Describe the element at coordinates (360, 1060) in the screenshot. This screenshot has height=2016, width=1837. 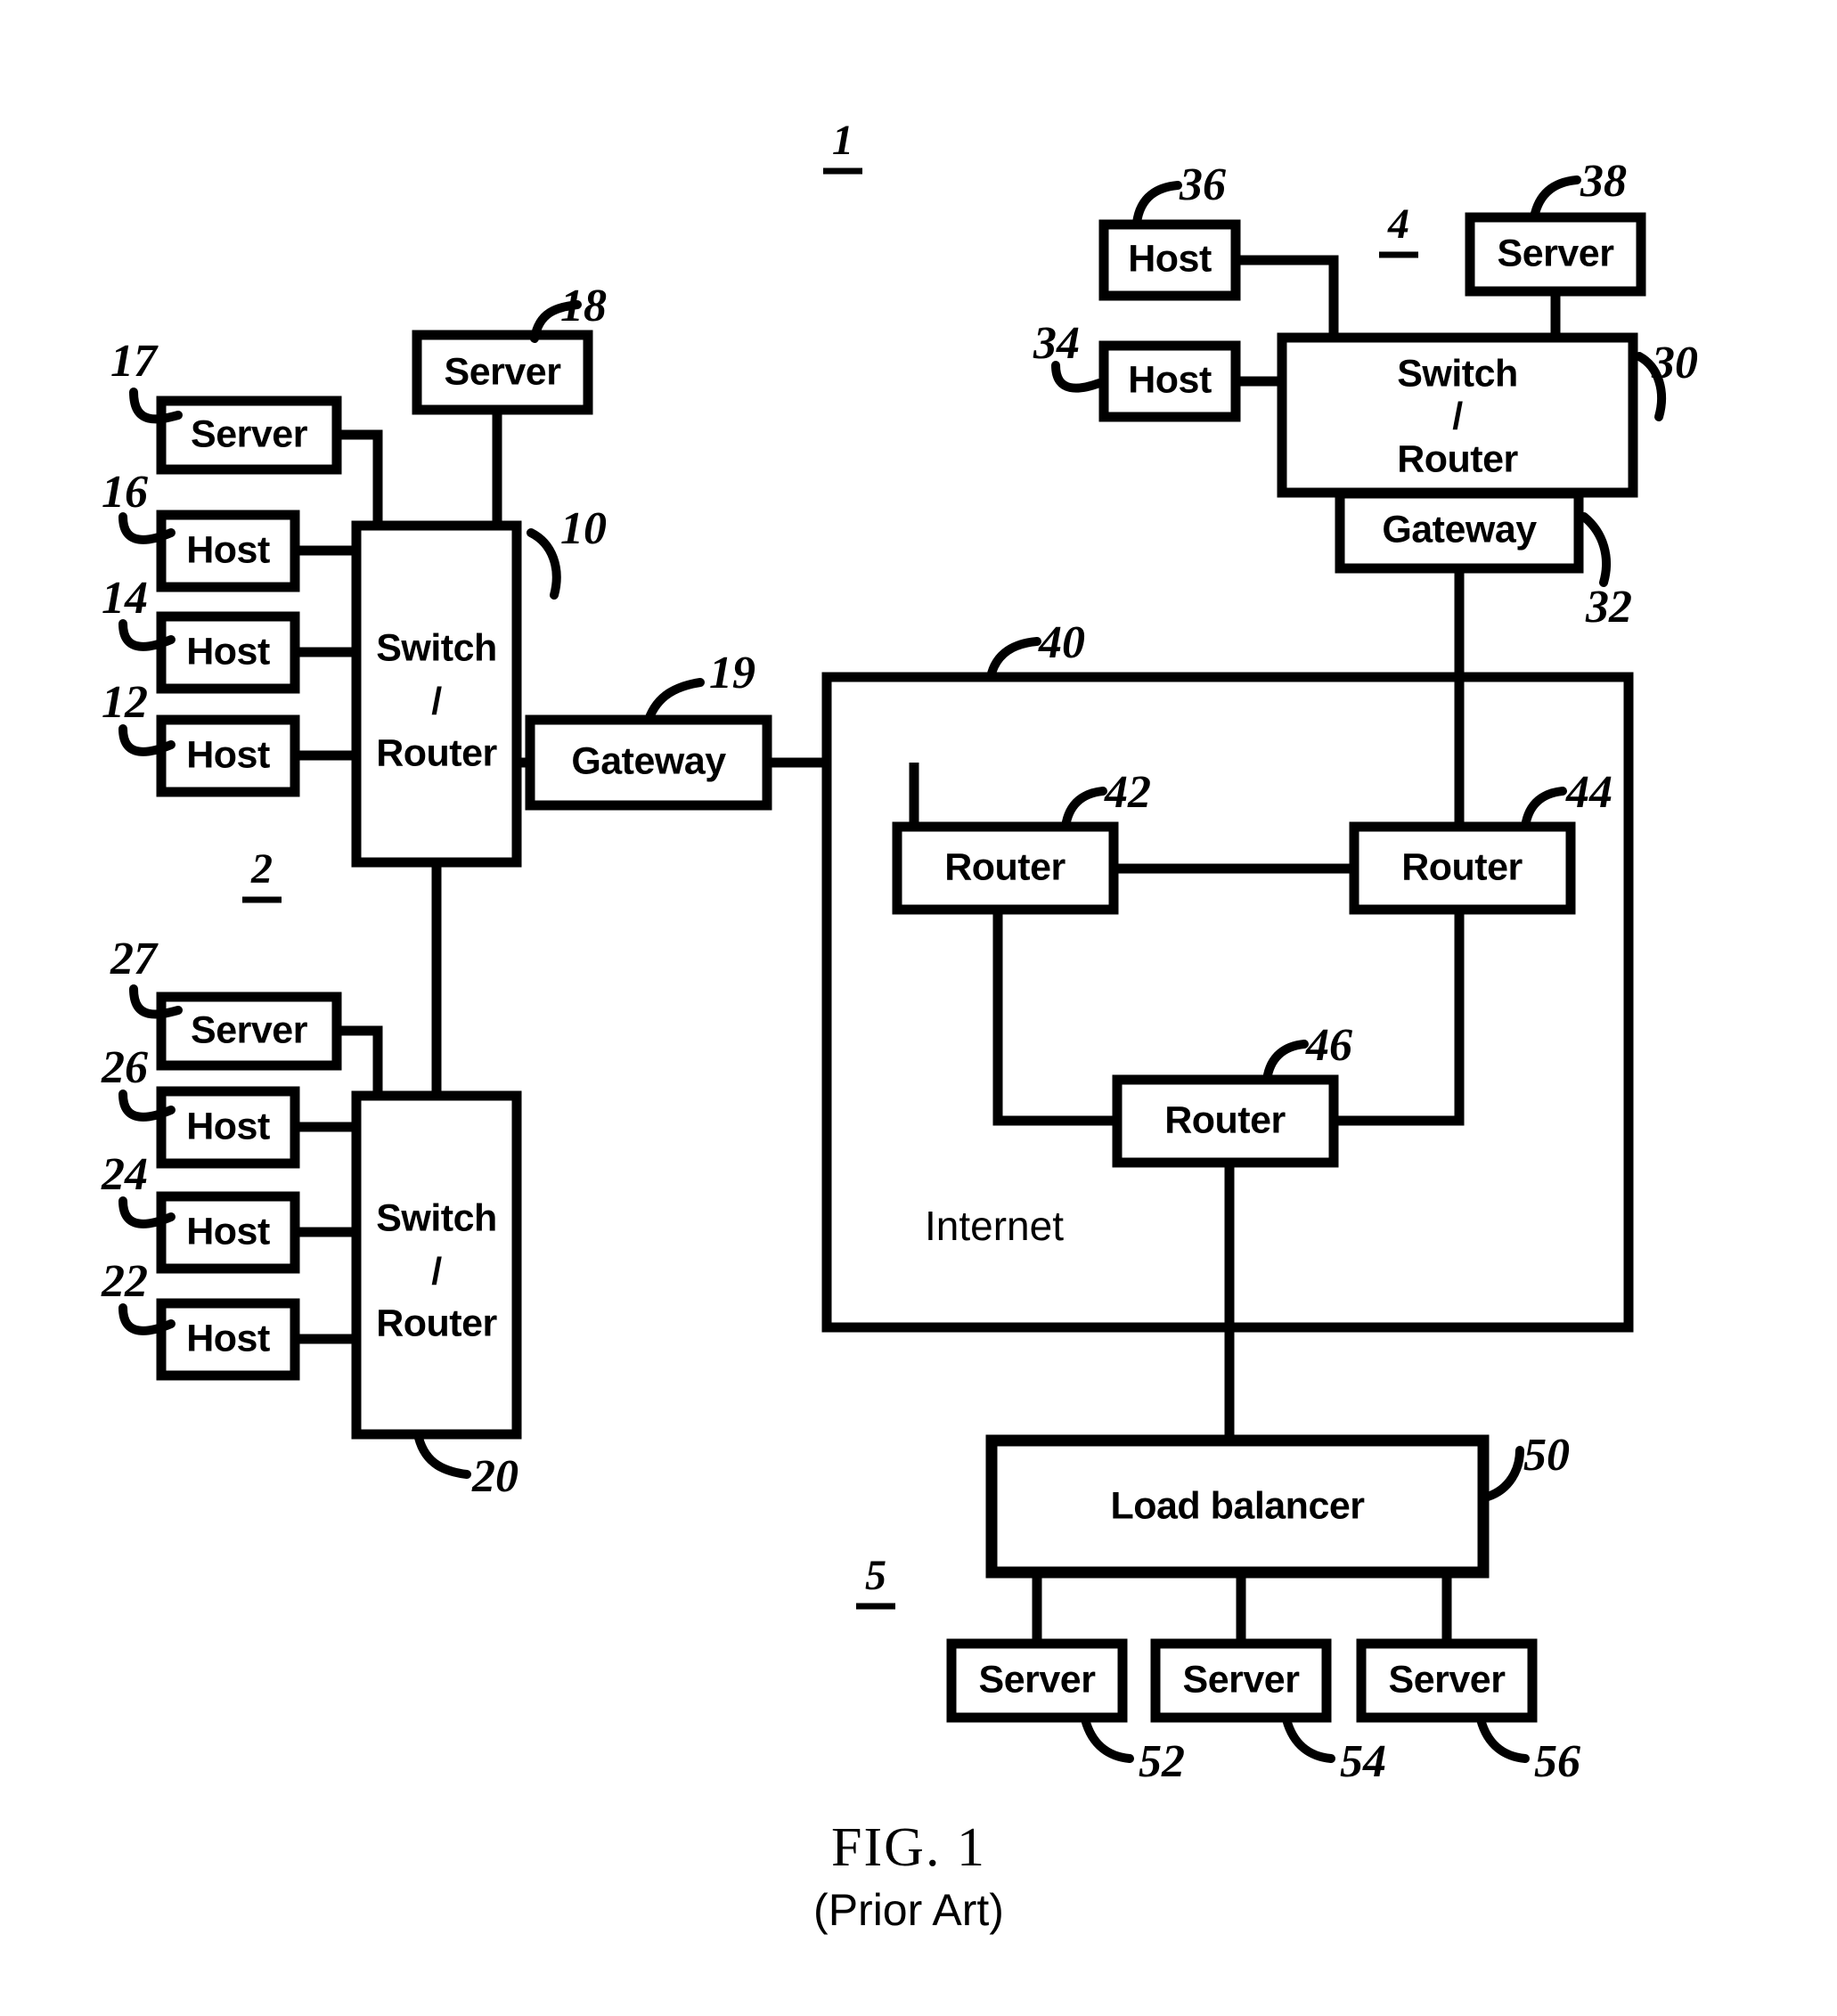
I see `link-server27-switch20` at that location.